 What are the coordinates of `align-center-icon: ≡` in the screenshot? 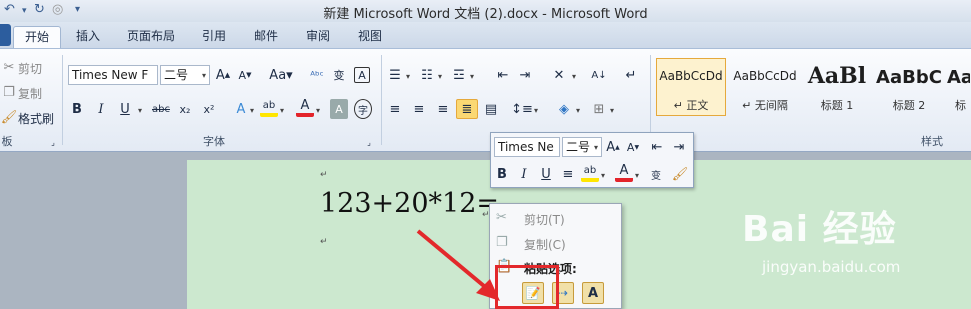 It's located at (419, 109).